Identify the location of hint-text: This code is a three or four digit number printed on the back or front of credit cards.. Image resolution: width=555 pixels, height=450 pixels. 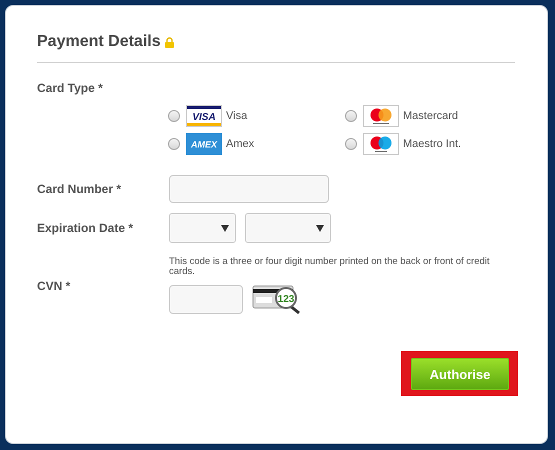
(330, 267).